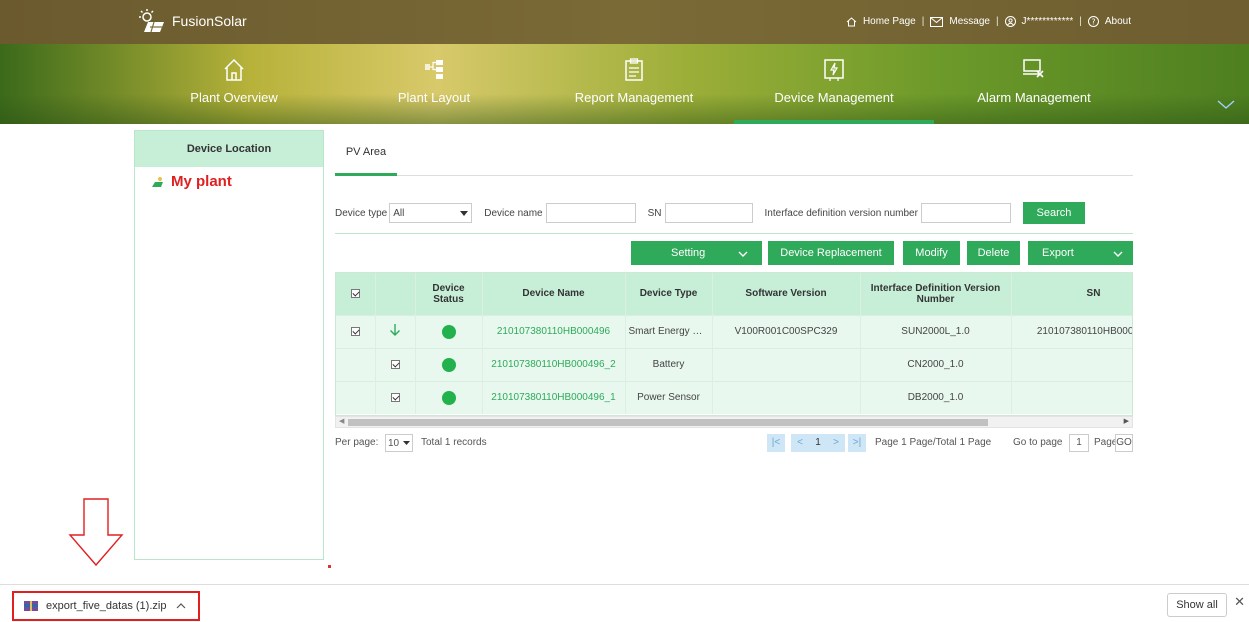  I want to click on interface-version-cell: SUN2000L_1.0, so click(936, 331).